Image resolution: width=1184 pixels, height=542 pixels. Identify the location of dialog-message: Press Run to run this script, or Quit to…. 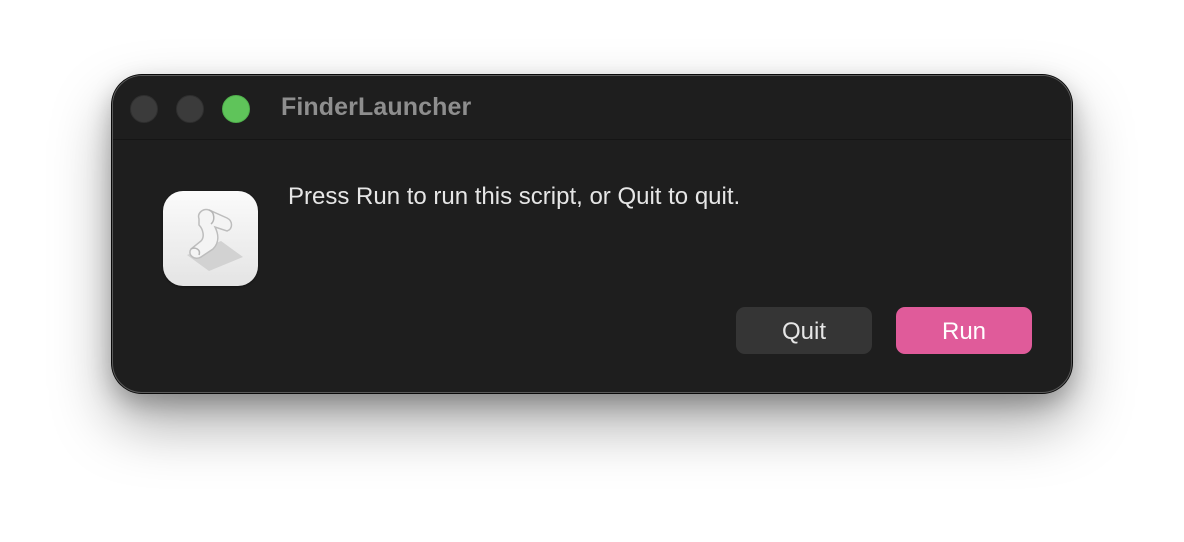
(514, 196).